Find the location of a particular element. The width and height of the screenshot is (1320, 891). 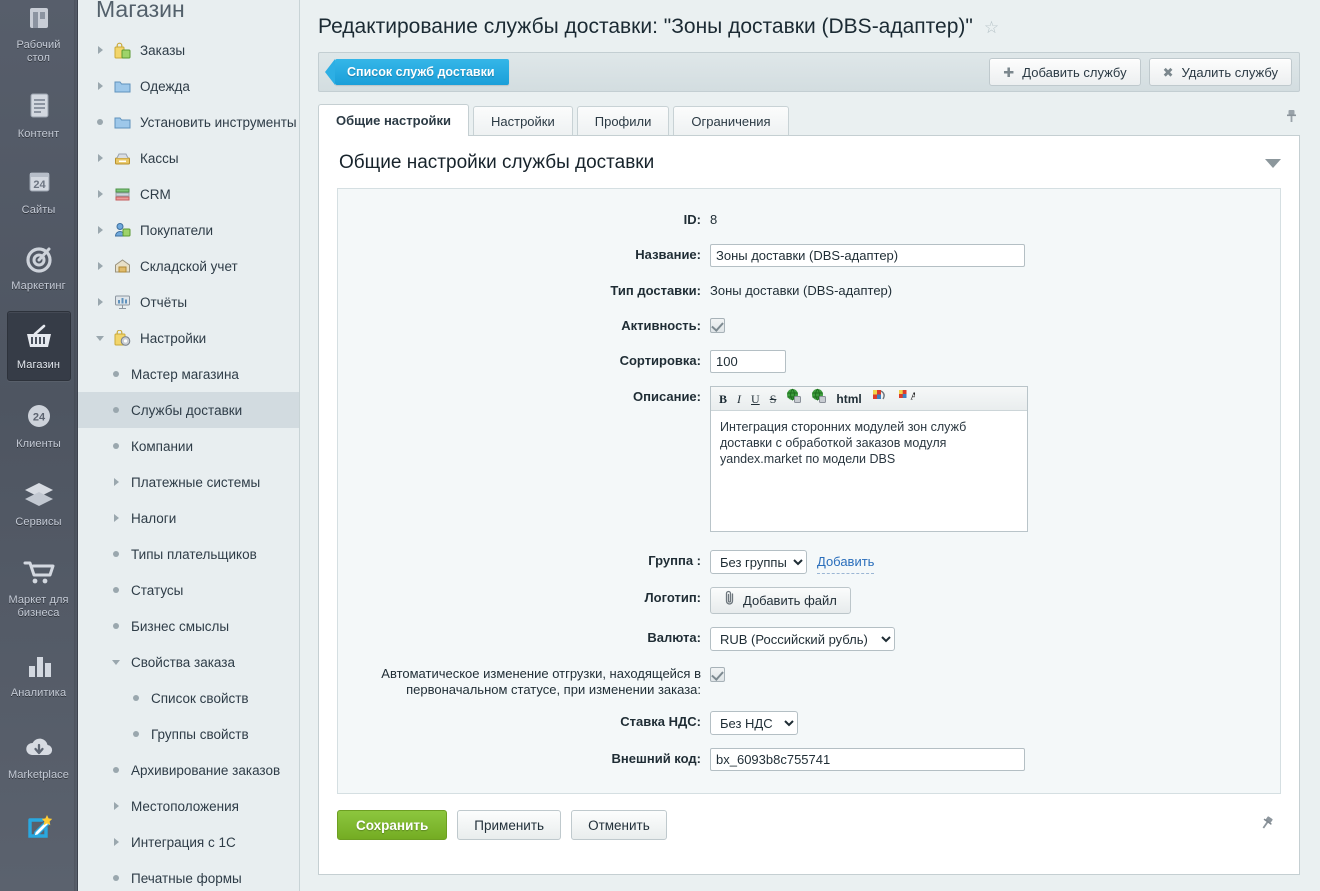

add-service-button: ✚ Добавить службу is located at coordinates (1065, 72).